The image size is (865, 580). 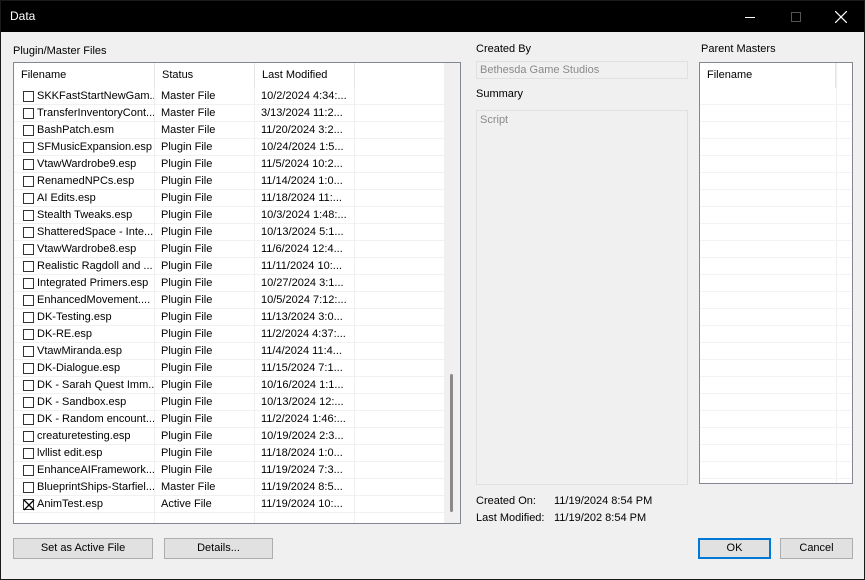 What do you see at coordinates (540, 70) in the screenshot?
I see `created-by-value: Bethesda Game Studios` at bounding box center [540, 70].